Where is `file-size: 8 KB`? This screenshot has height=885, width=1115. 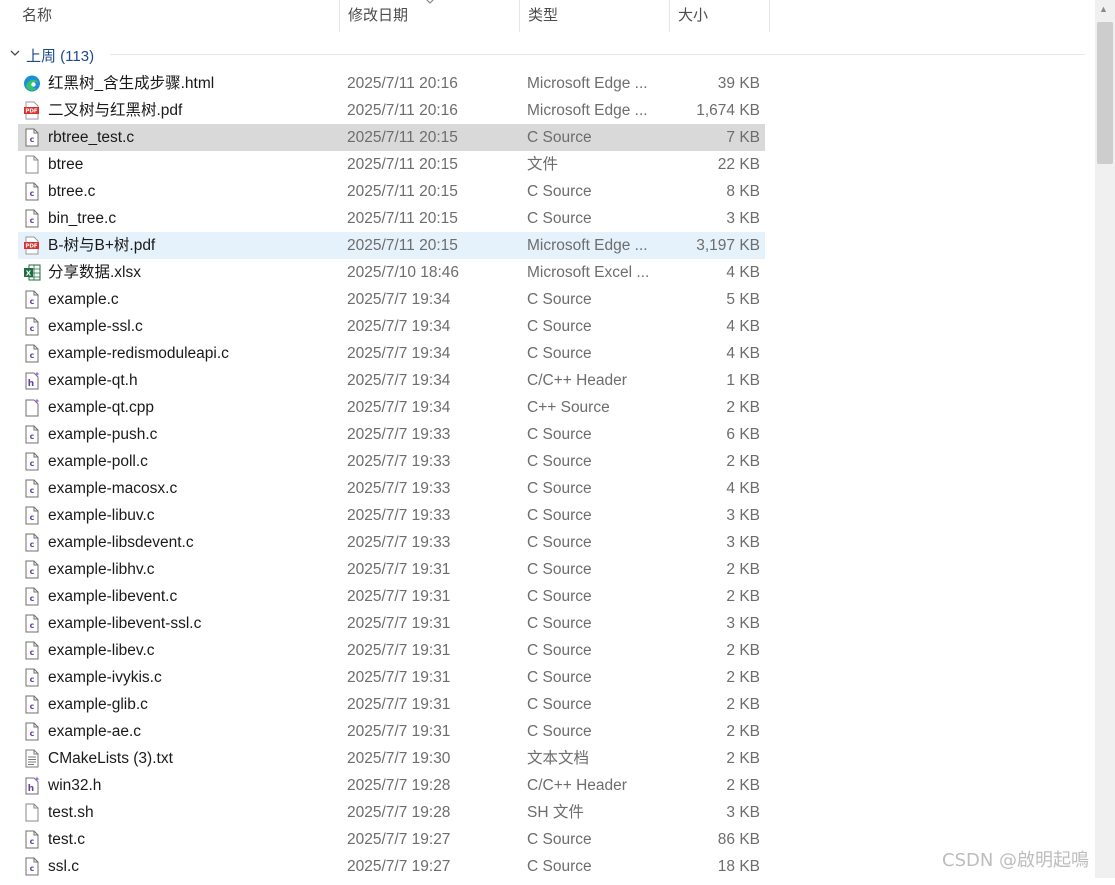
file-size: 8 KB is located at coordinates (743, 191).